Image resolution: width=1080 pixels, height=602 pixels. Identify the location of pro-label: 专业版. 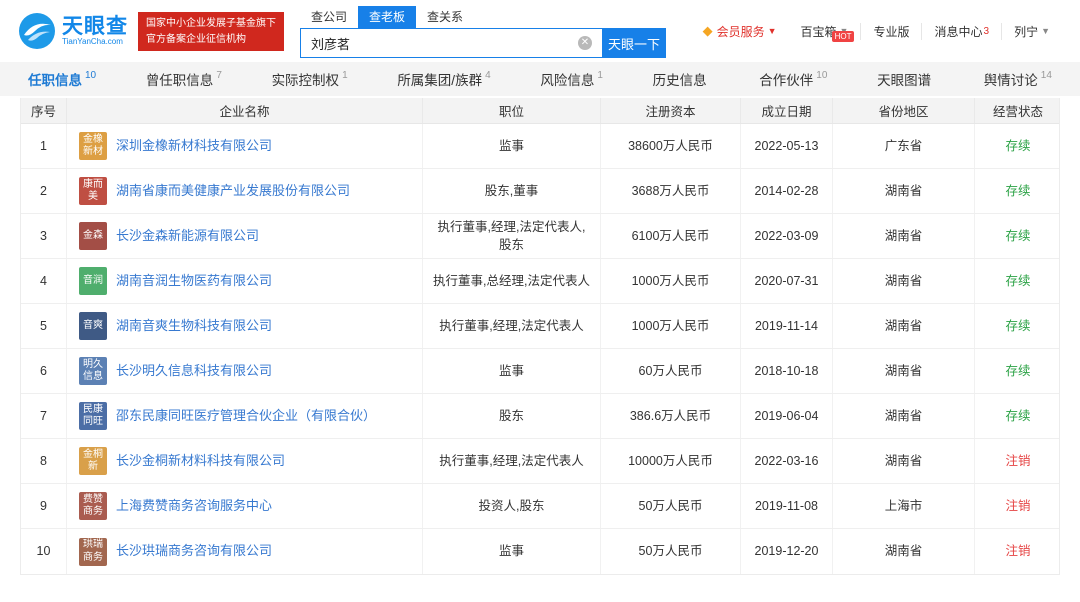
(891, 31).